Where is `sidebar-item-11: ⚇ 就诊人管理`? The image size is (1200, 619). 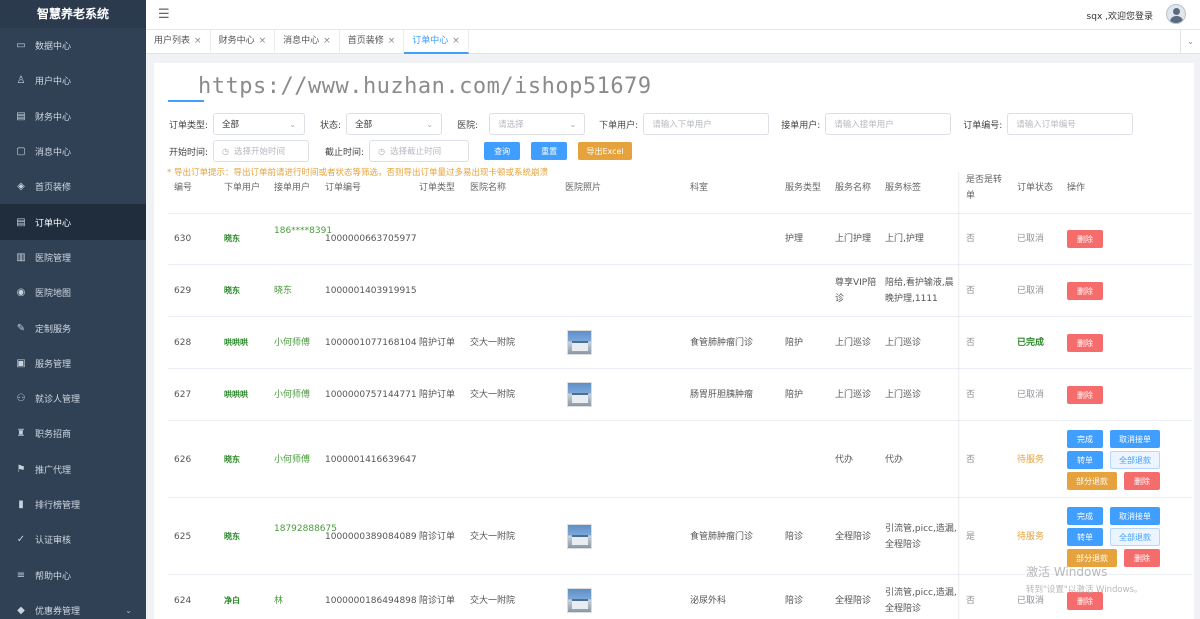 sidebar-item-11: ⚇ 就诊人管理 is located at coordinates (73, 398).